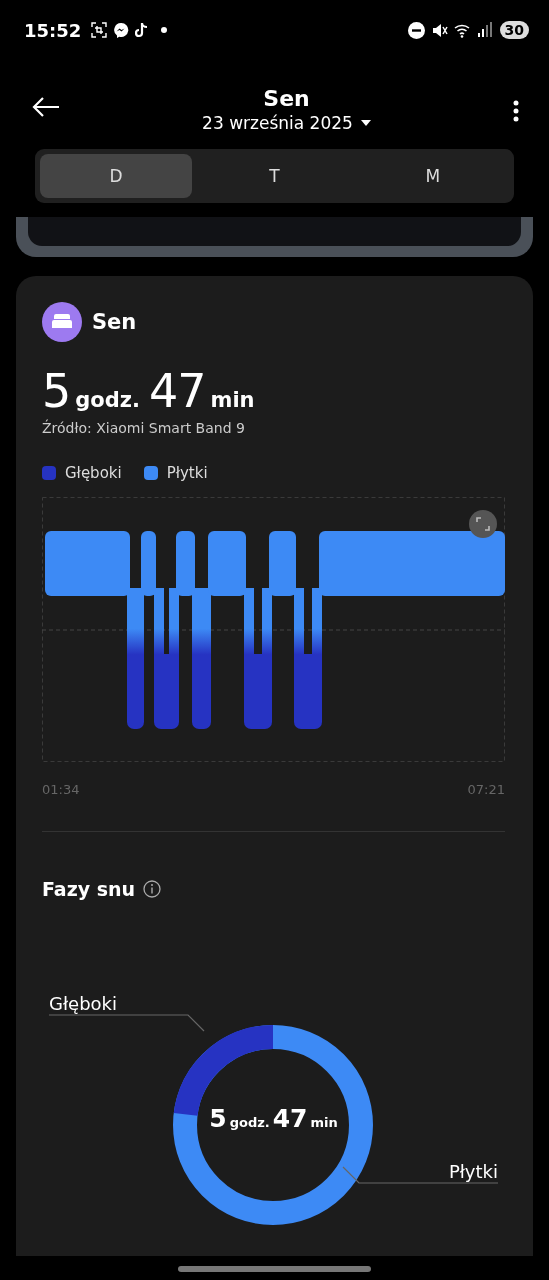 The image size is (549, 1280). What do you see at coordinates (83, 1003) in the screenshot?
I see `phase-label: Głęboki` at bounding box center [83, 1003].